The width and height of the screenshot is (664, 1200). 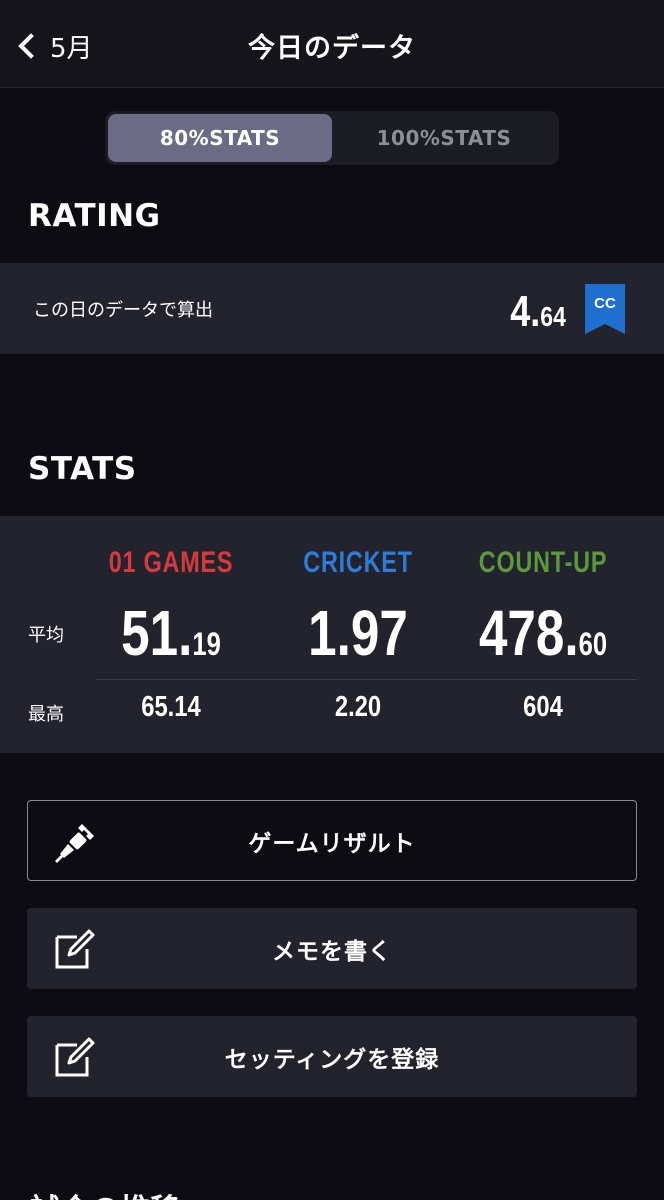 I want to click on stats-divider, so click(x=366, y=679).